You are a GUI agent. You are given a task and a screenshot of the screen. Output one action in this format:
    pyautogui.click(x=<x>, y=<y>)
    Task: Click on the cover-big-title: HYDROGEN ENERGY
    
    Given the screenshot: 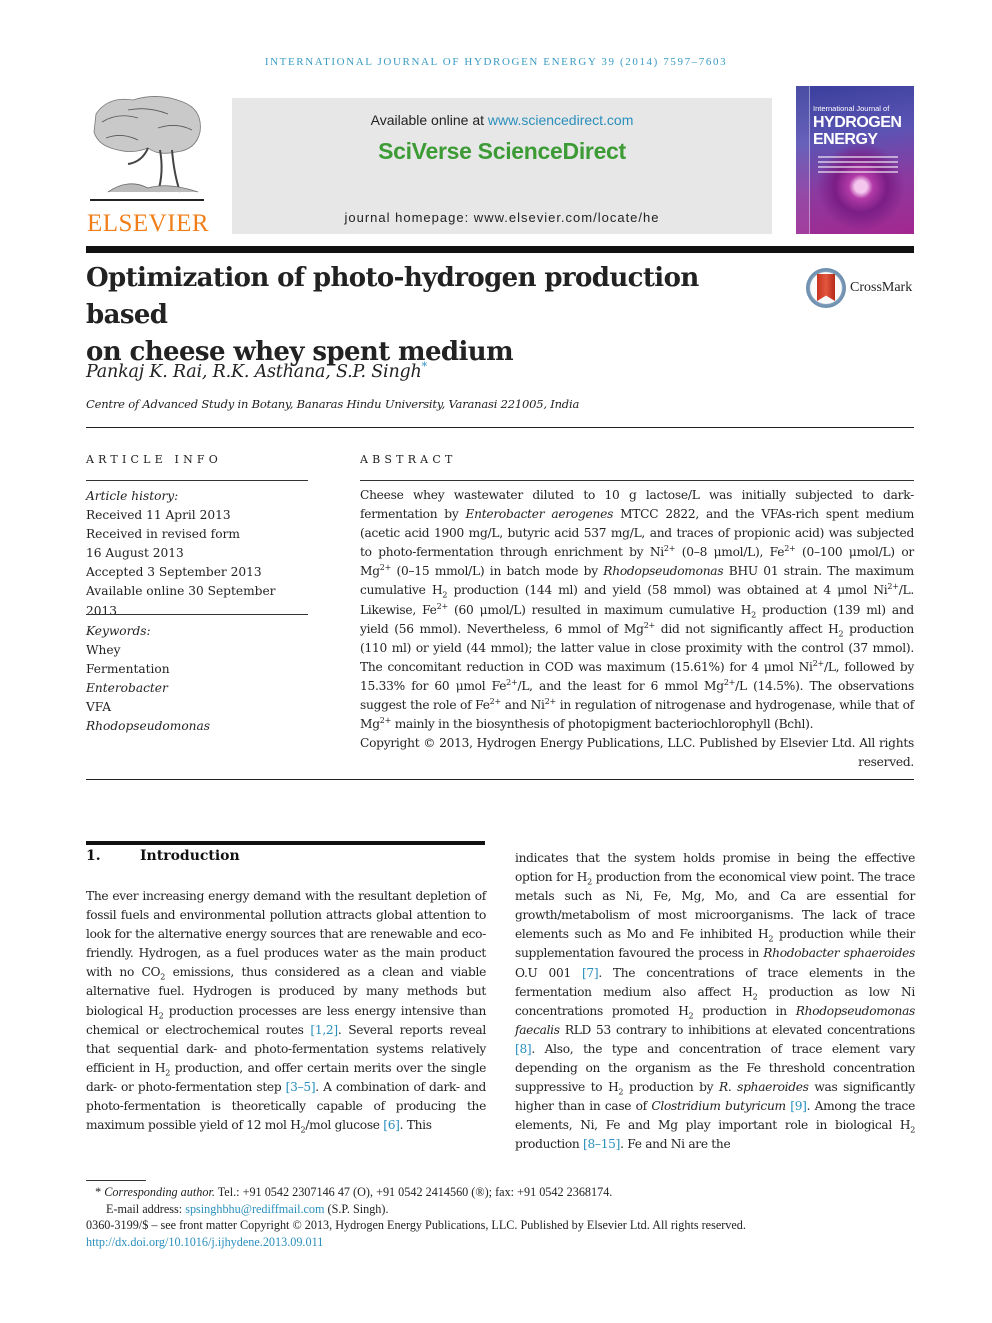 What is the action you would take?
    pyautogui.click(x=857, y=131)
    